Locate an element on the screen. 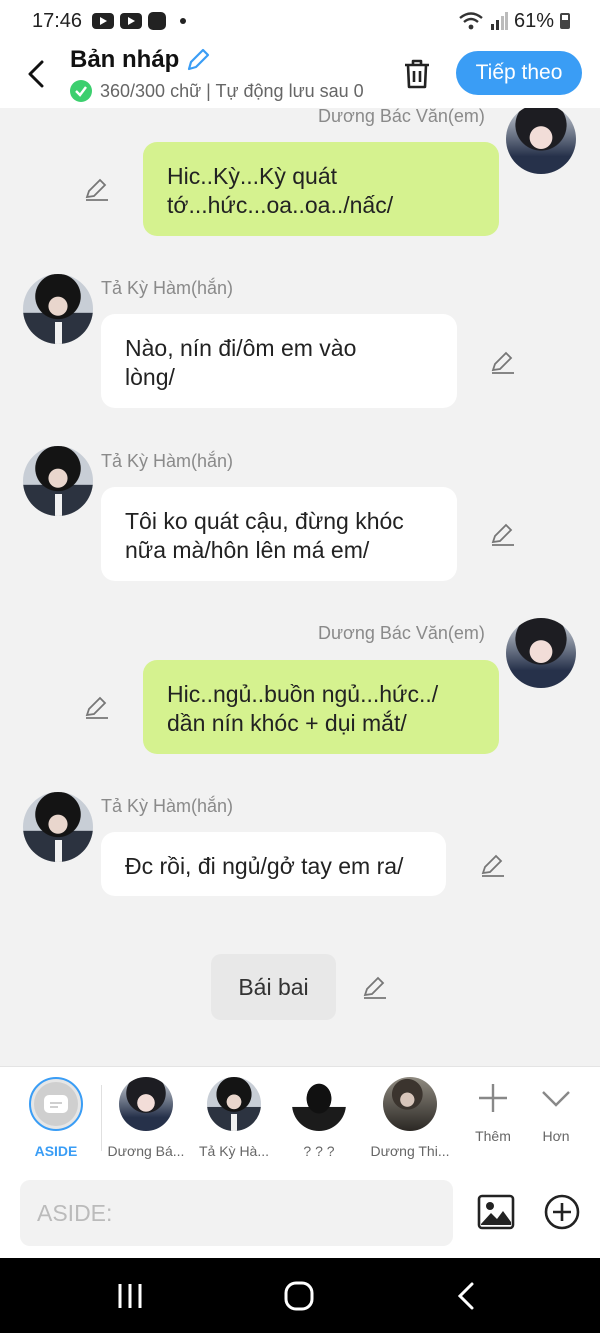 This screenshot has height=1333, width=600. more-label: Hơn is located at coordinates (556, 1136).